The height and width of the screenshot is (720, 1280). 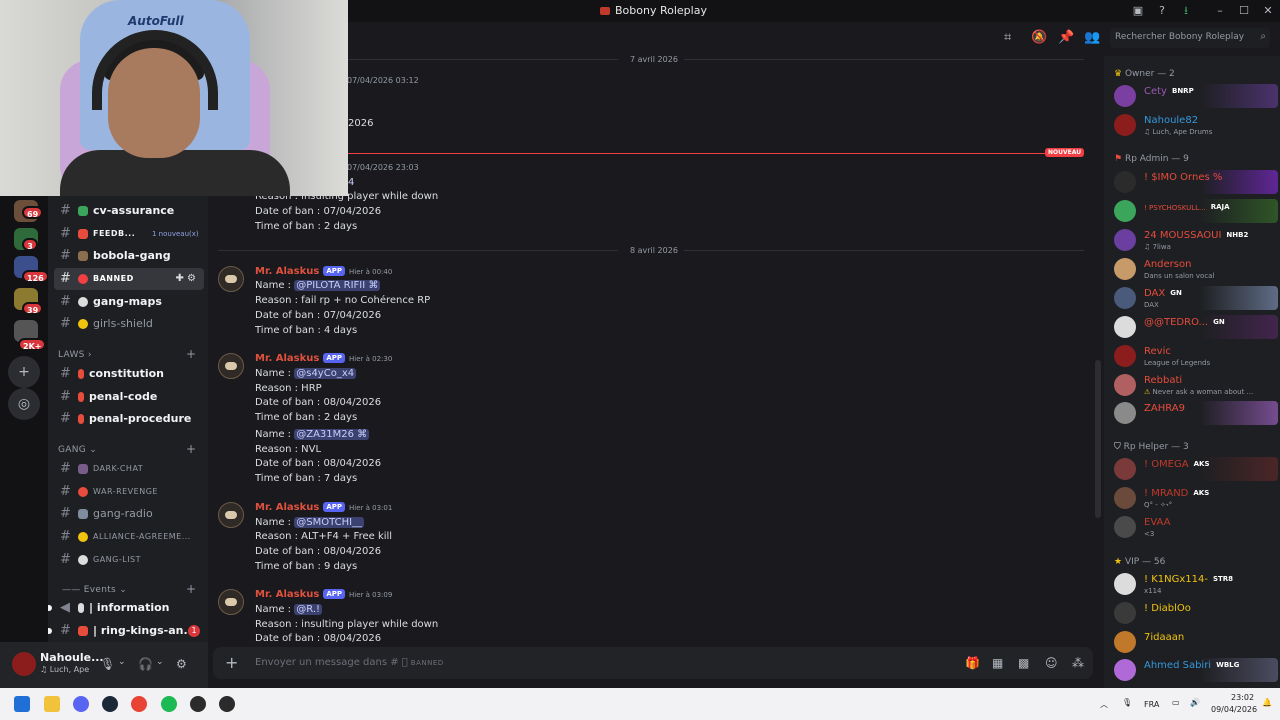 I want to click on channel-dark-chat: # DARK-CHAT, so click(x=129, y=469).